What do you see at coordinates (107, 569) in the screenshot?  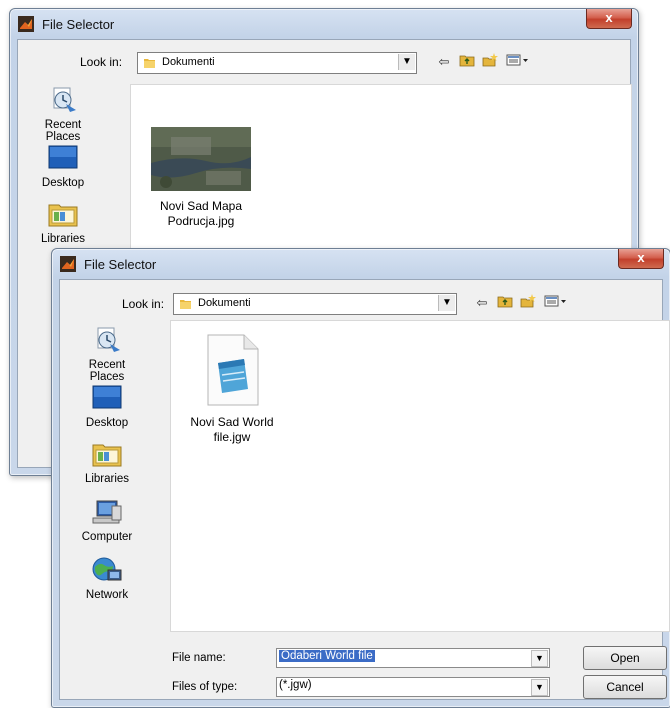 I see `network-icon` at bounding box center [107, 569].